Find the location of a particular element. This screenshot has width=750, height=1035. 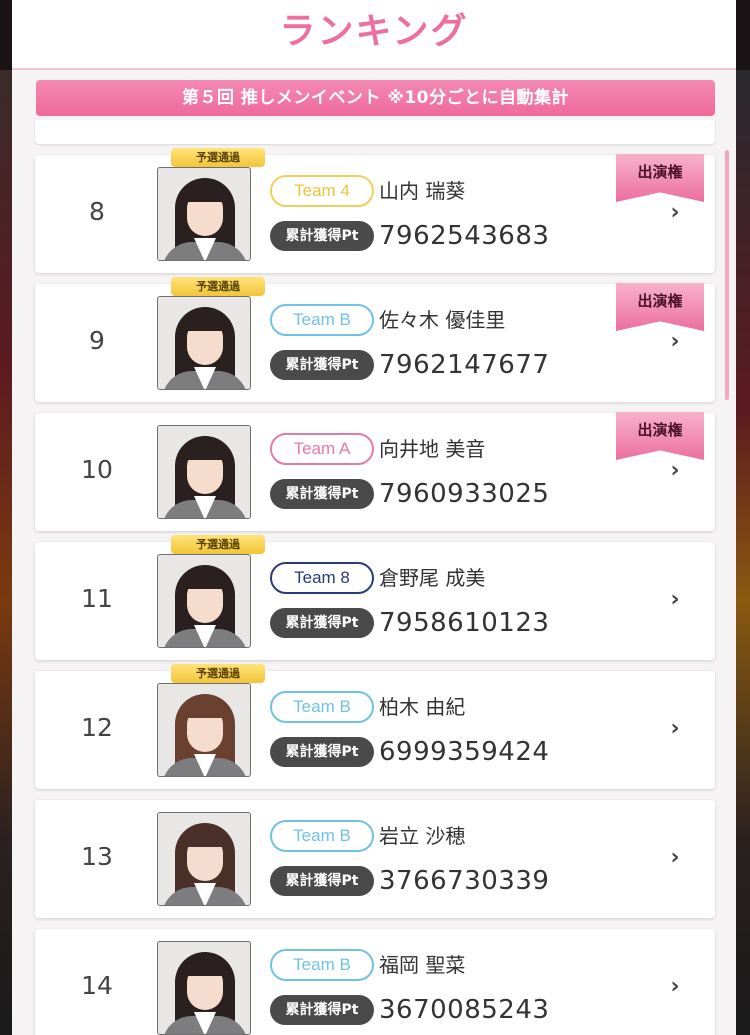

ranking-row-12: 12 予選通過 Team B 柏木 由紀 累計獲得Pt 6999359424 › is located at coordinates (375, 726).